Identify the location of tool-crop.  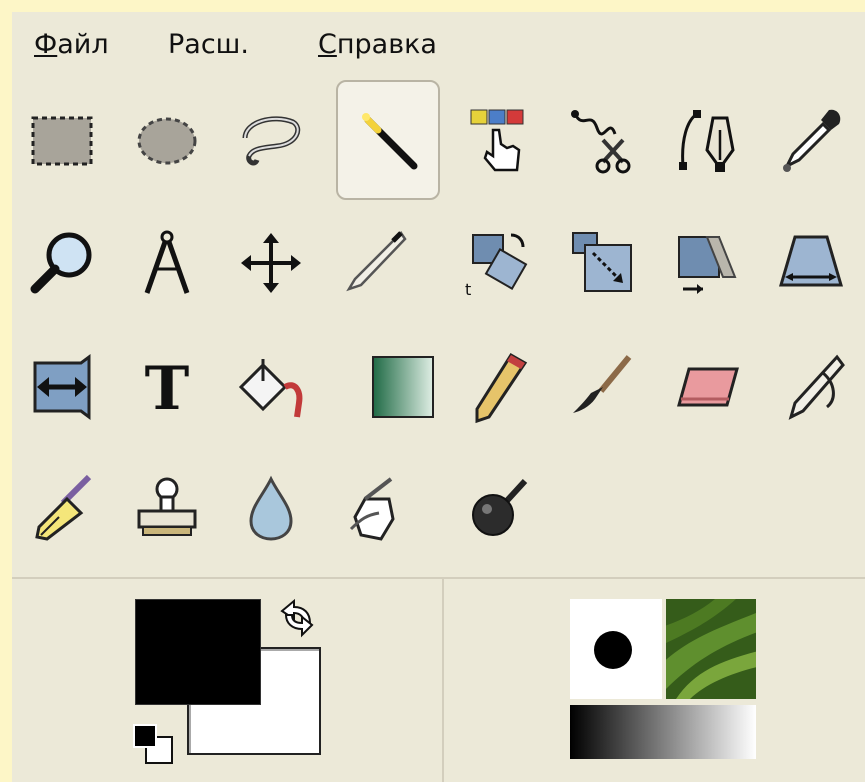
(375, 263).